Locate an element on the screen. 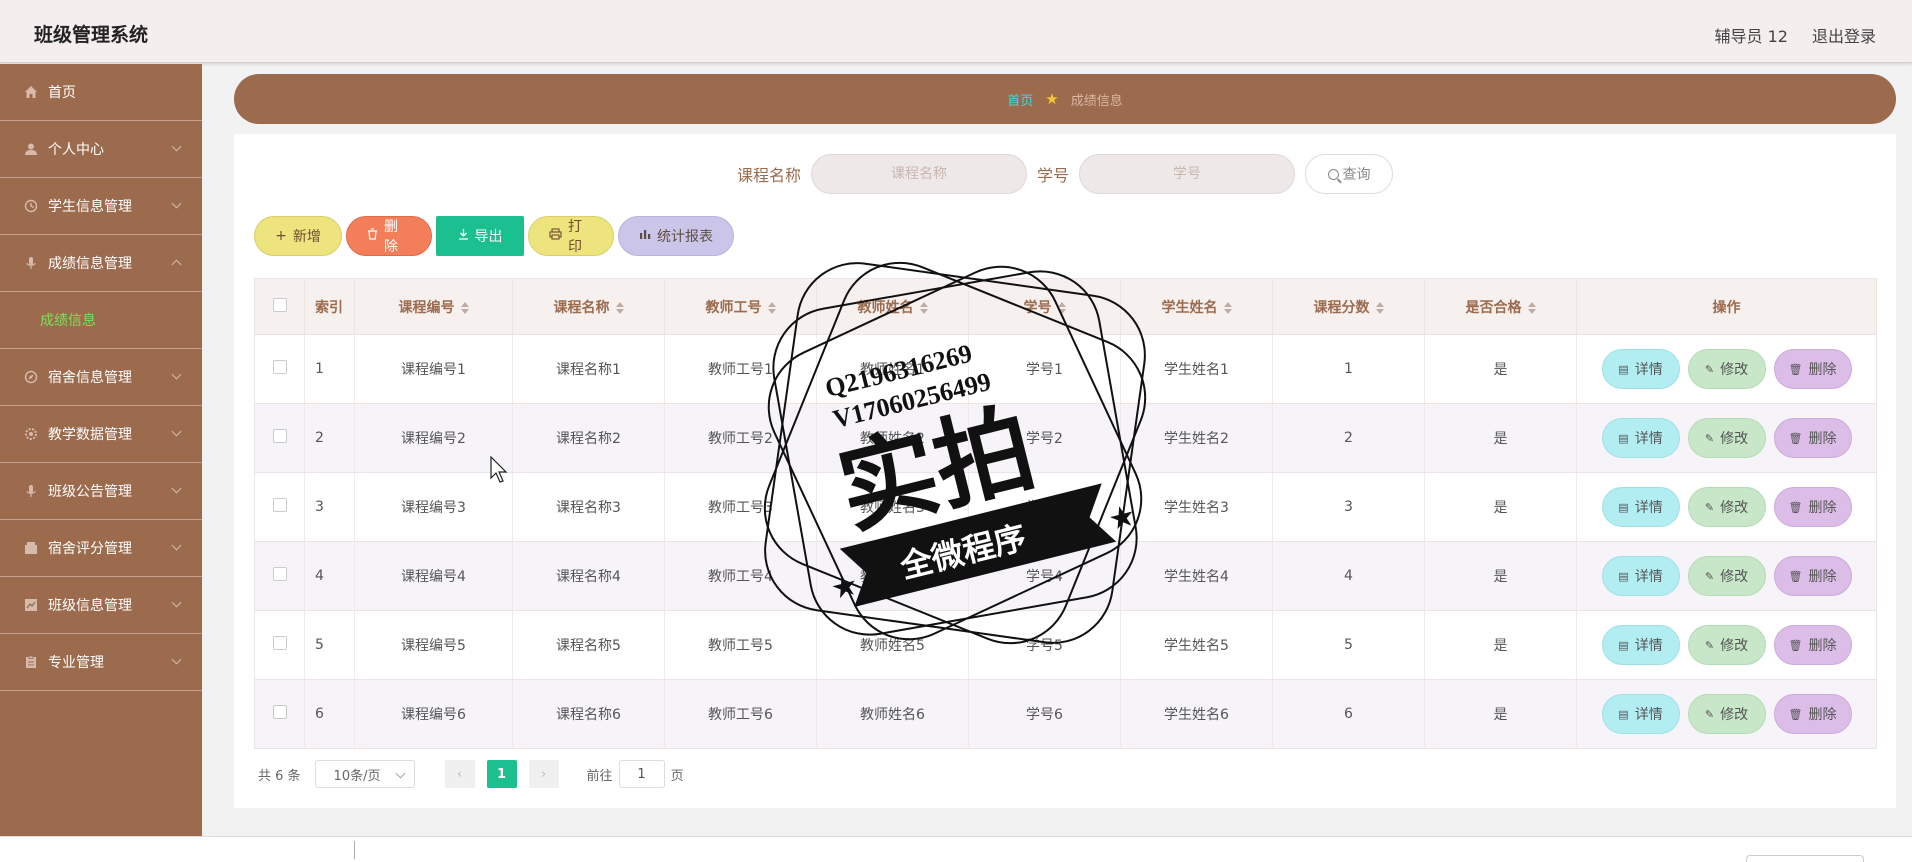 The width and height of the screenshot is (1912, 862). logout-button: 退出登录 is located at coordinates (1844, 35).